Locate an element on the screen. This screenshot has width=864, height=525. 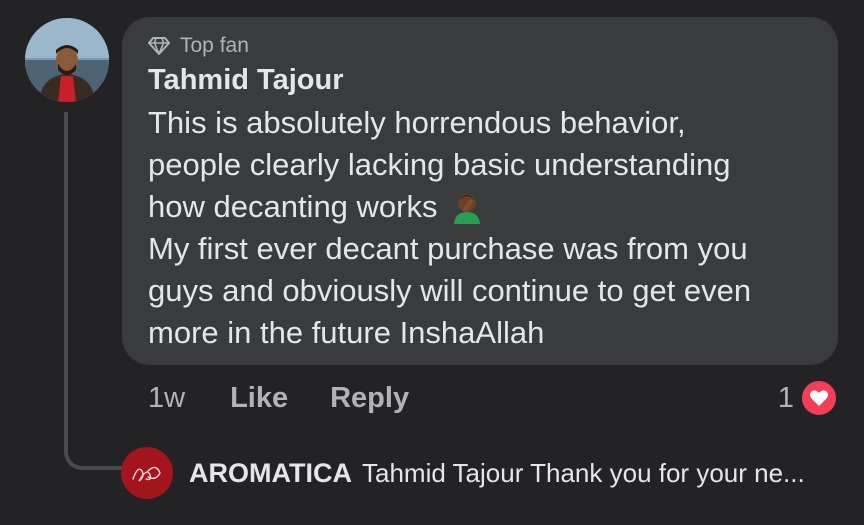
comment-line: more in the future InshaAllah is located at coordinates (346, 332).